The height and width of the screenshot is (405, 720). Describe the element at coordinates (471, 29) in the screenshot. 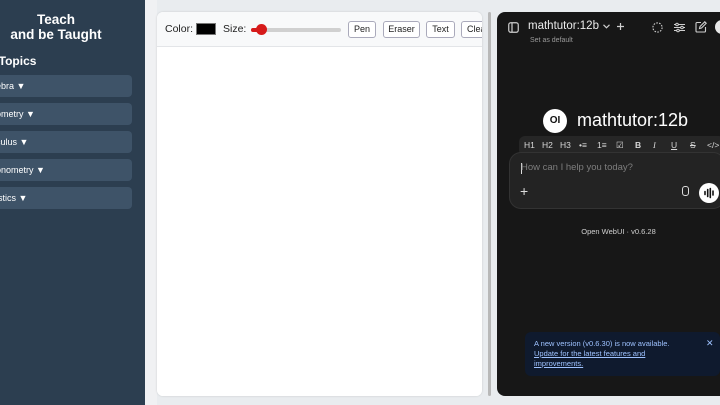

I see `clear-button: Clea` at that location.